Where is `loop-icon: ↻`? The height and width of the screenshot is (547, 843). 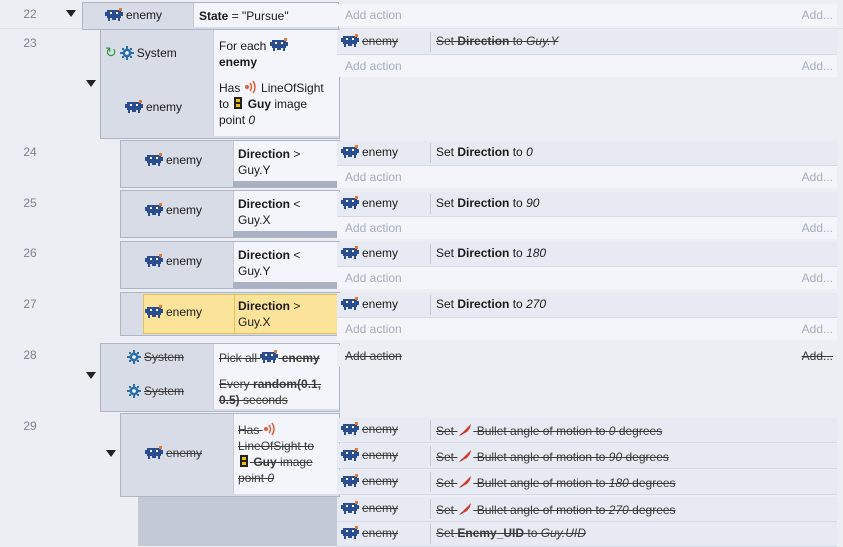 loop-icon: ↻ is located at coordinates (111, 52).